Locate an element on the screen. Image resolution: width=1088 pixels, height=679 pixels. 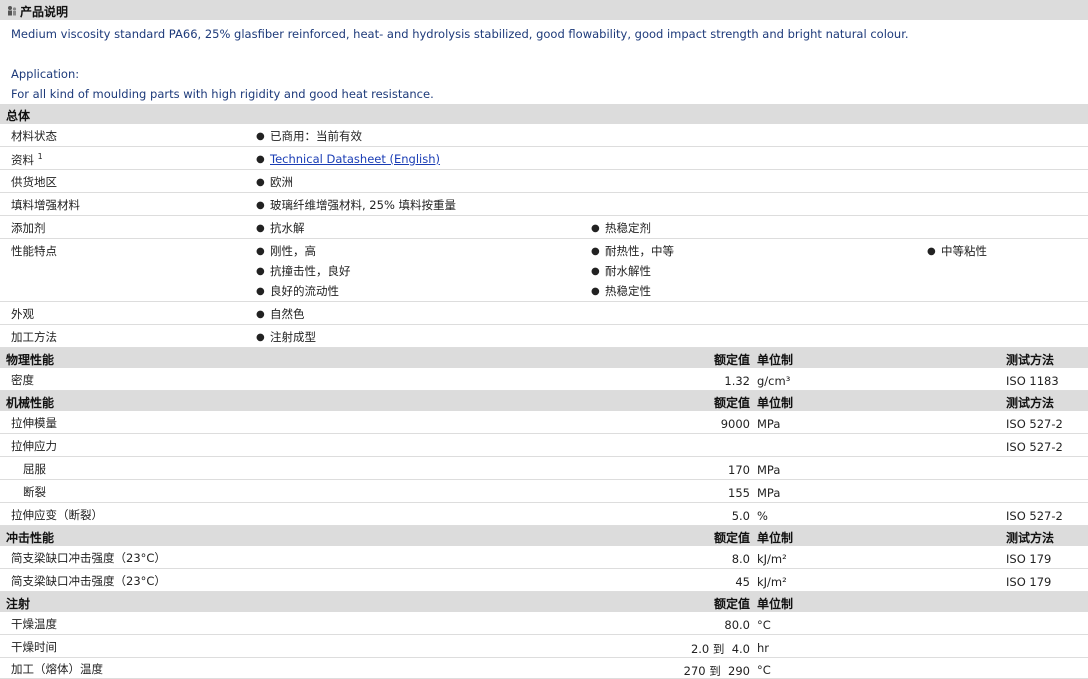
value-item: ● 热稳定剂 is located at coordinates (621, 228).